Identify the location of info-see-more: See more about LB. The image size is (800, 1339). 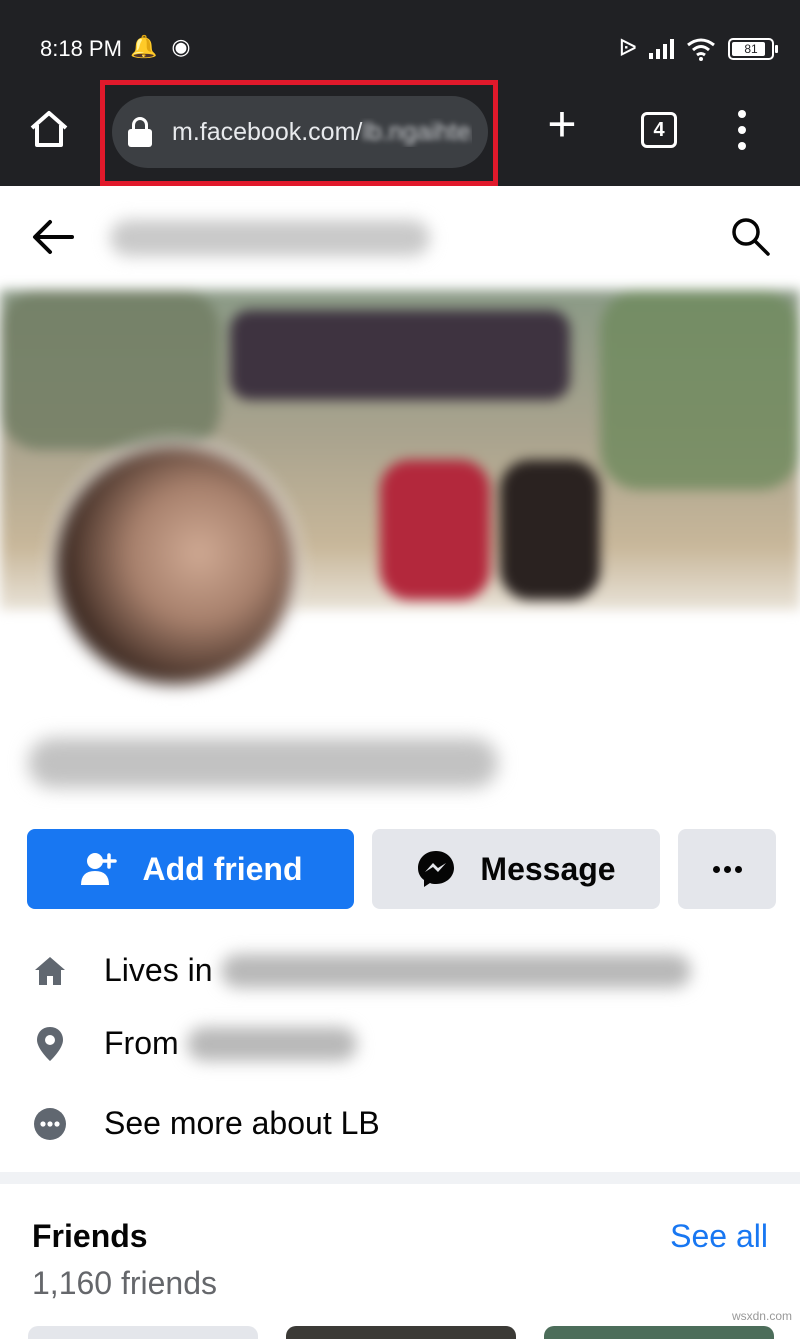
(206, 1123).